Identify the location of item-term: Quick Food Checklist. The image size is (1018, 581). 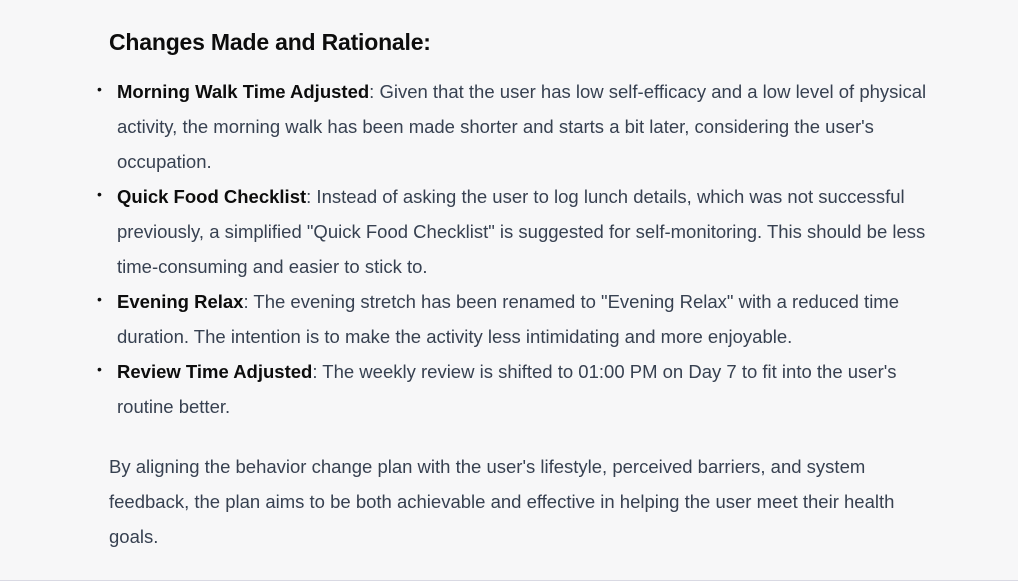
(212, 196).